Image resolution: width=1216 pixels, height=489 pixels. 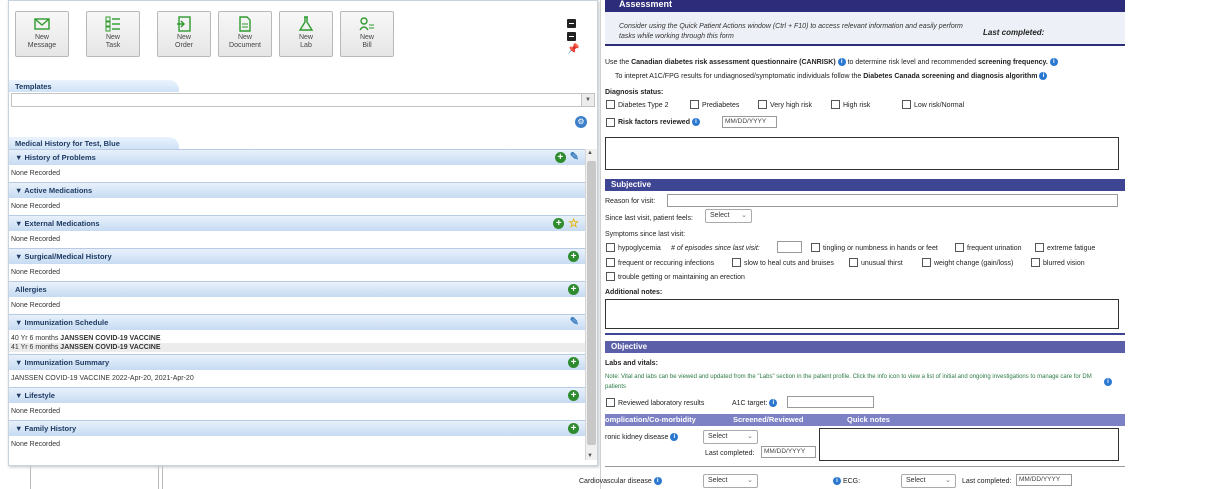 I want to click on thirst-checkbox, so click(x=853, y=262).